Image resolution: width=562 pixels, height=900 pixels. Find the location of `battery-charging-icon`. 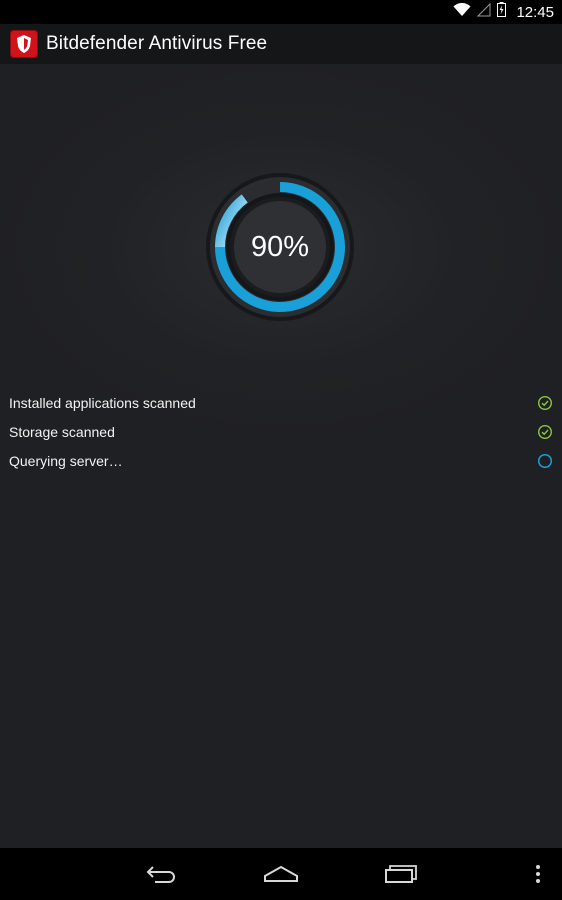

battery-charging-icon is located at coordinates (502, 12).